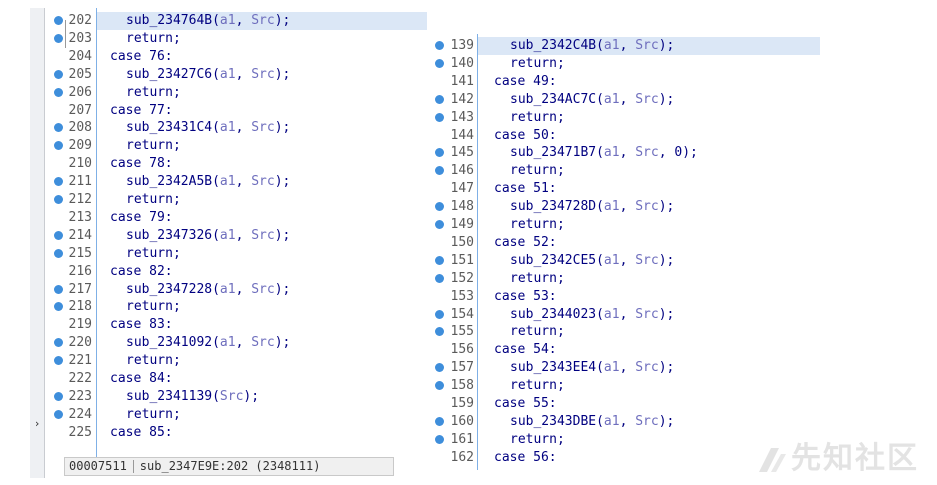  I want to click on left-status-bar: 00007511 sub_2347E9E:202 (2348111), so click(229, 466).